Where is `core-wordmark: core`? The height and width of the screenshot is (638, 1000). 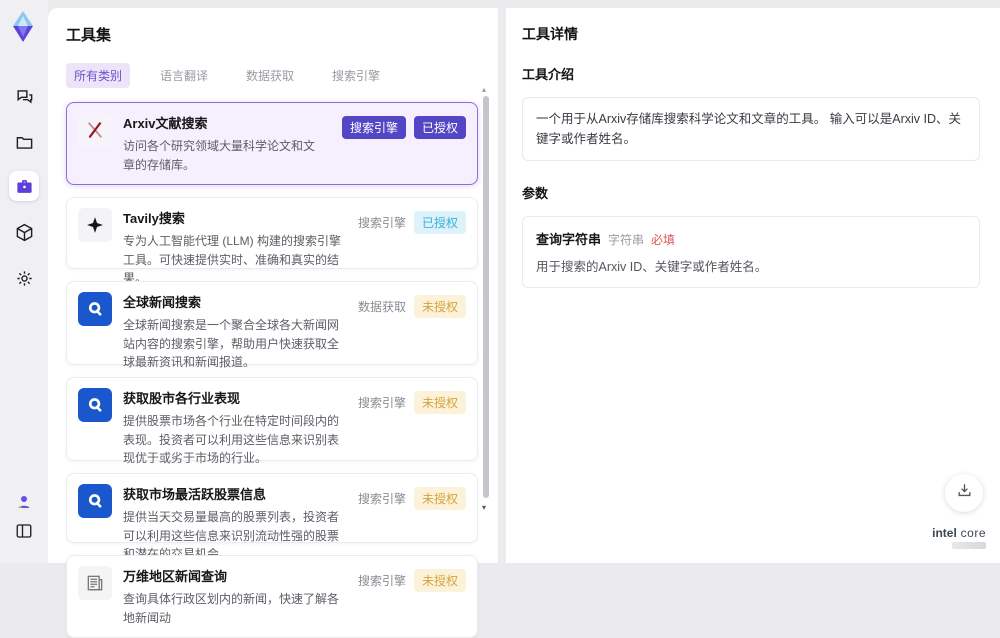
core-wordmark: core is located at coordinates (973, 533).